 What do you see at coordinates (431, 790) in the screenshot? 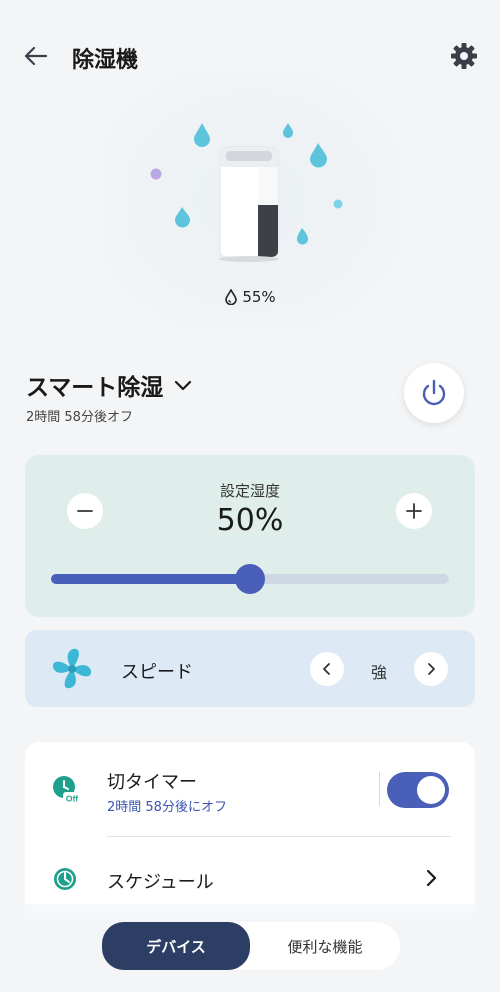
I see `toggle-knob` at bounding box center [431, 790].